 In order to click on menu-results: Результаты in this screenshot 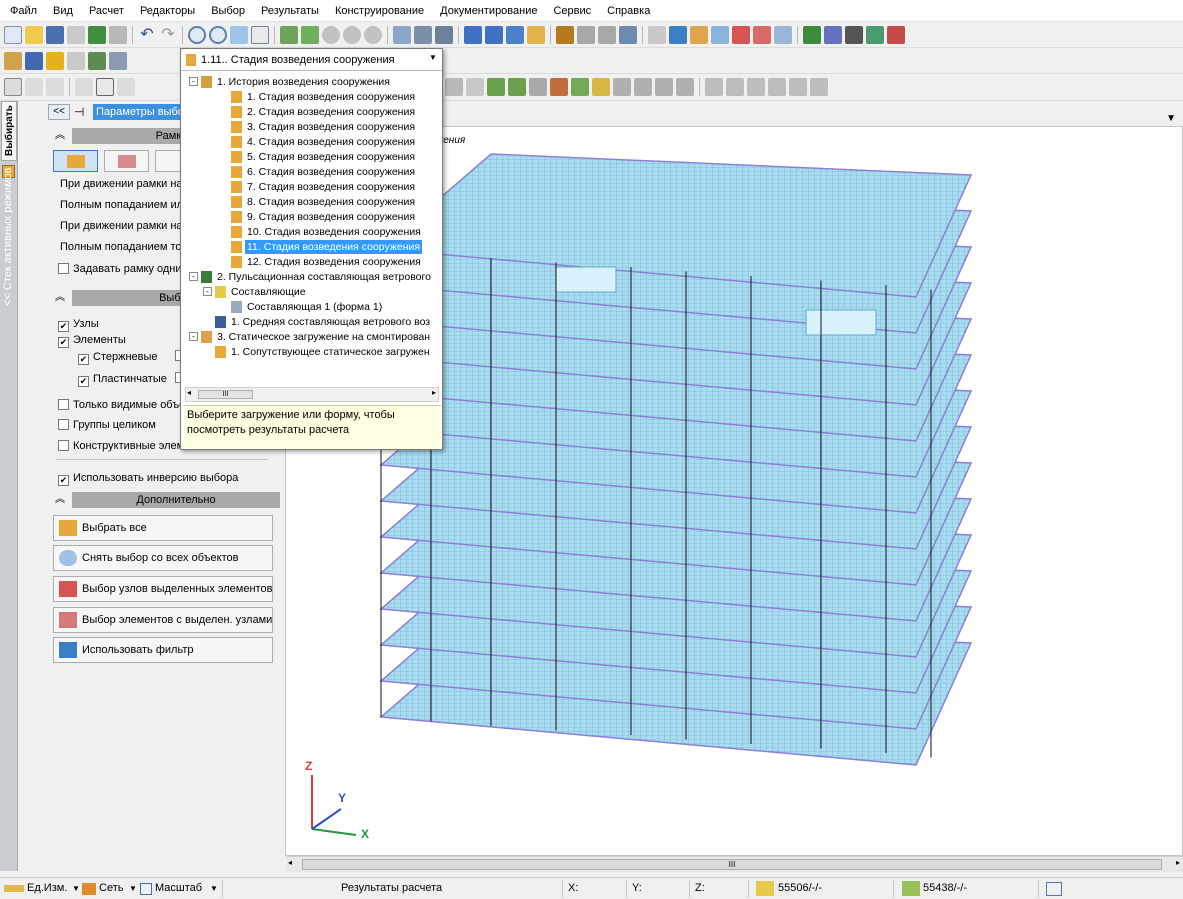, I will do `click(290, 11)`.